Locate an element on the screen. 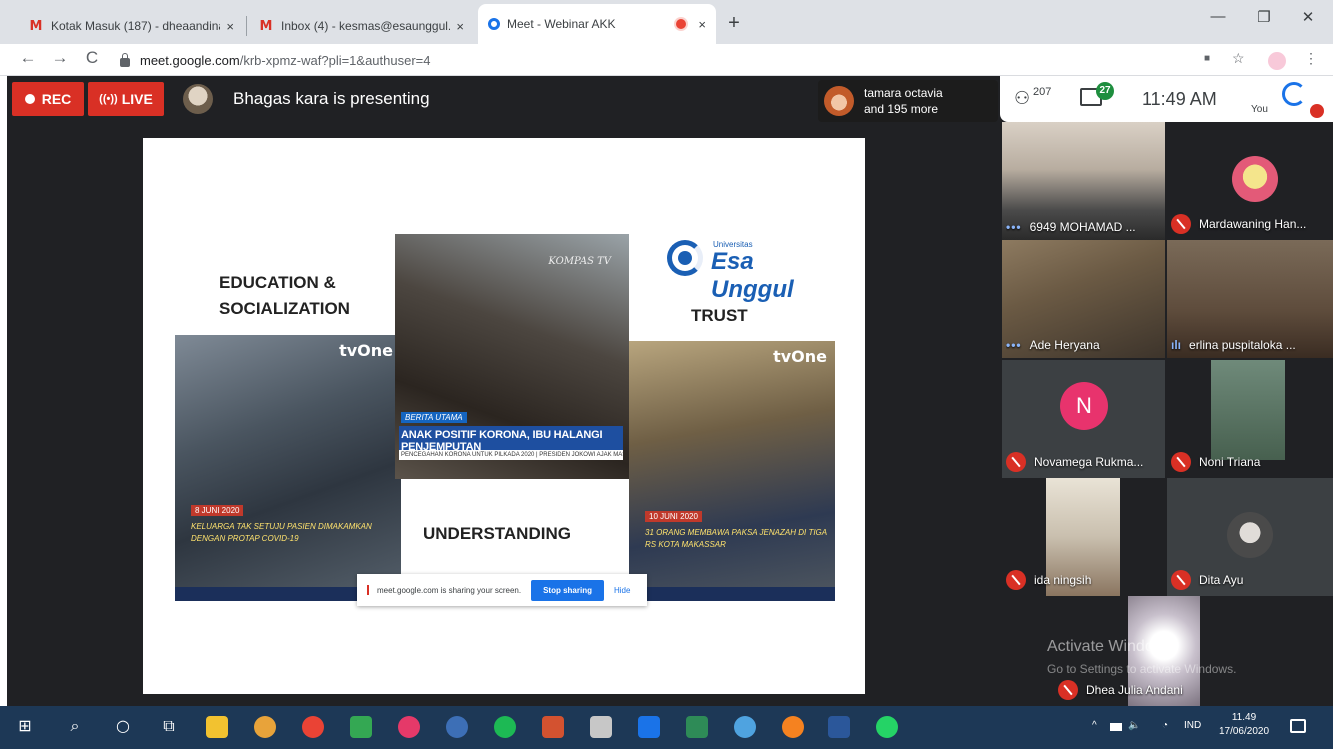 The image size is (1333, 749). audio-level-icon: ılı is located at coordinates (1176, 345).